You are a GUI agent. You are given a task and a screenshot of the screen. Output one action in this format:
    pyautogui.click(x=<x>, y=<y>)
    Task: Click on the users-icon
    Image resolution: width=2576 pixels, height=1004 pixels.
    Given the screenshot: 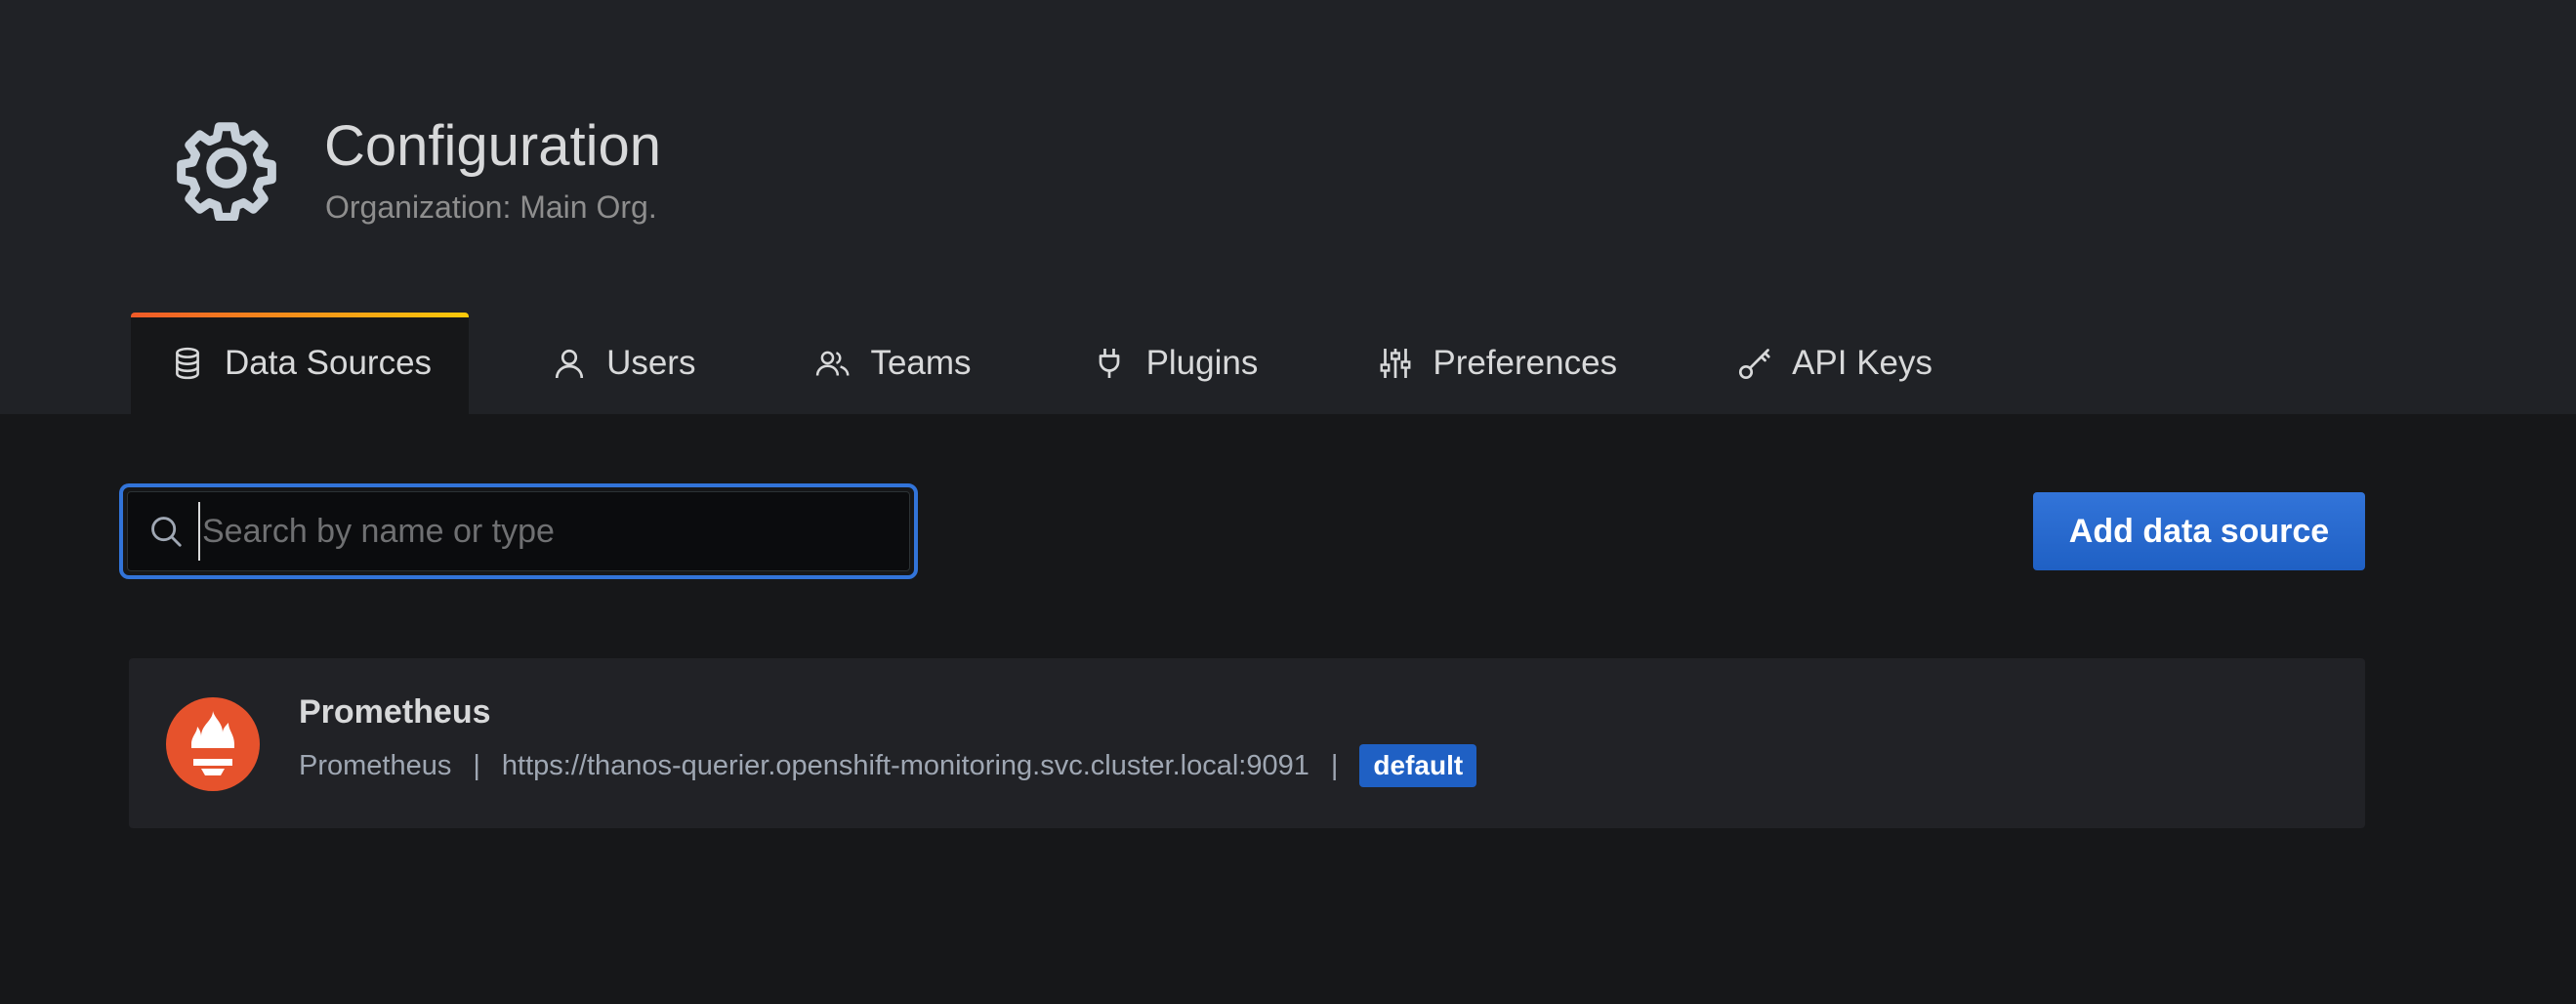 What is the action you would take?
    pyautogui.click(x=833, y=363)
    